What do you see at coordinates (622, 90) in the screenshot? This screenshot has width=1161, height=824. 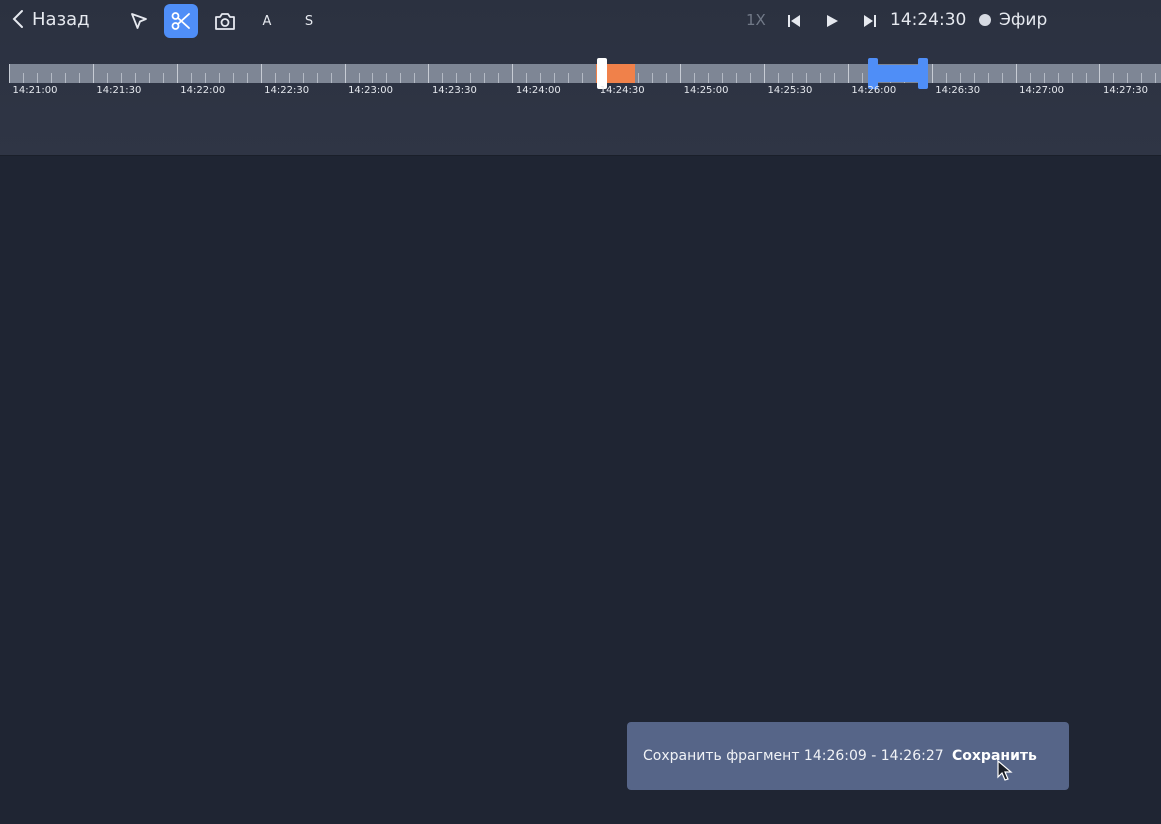 I see `timeline-label: 14:24:30` at bounding box center [622, 90].